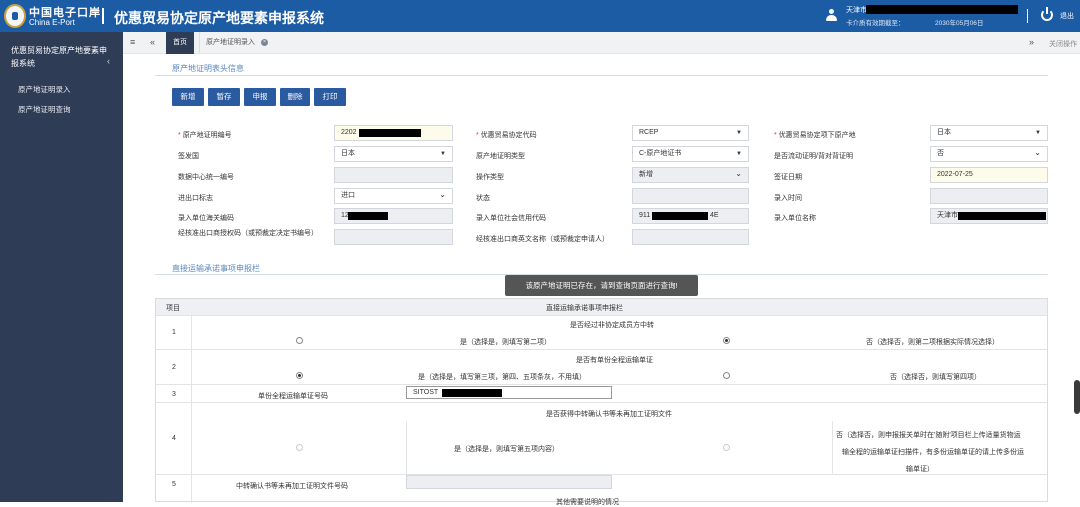 The width and height of the screenshot is (1080, 507). What do you see at coordinates (690, 154) in the screenshot?
I see `cert-type-select: C-原产地证书 ▼` at bounding box center [690, 154].